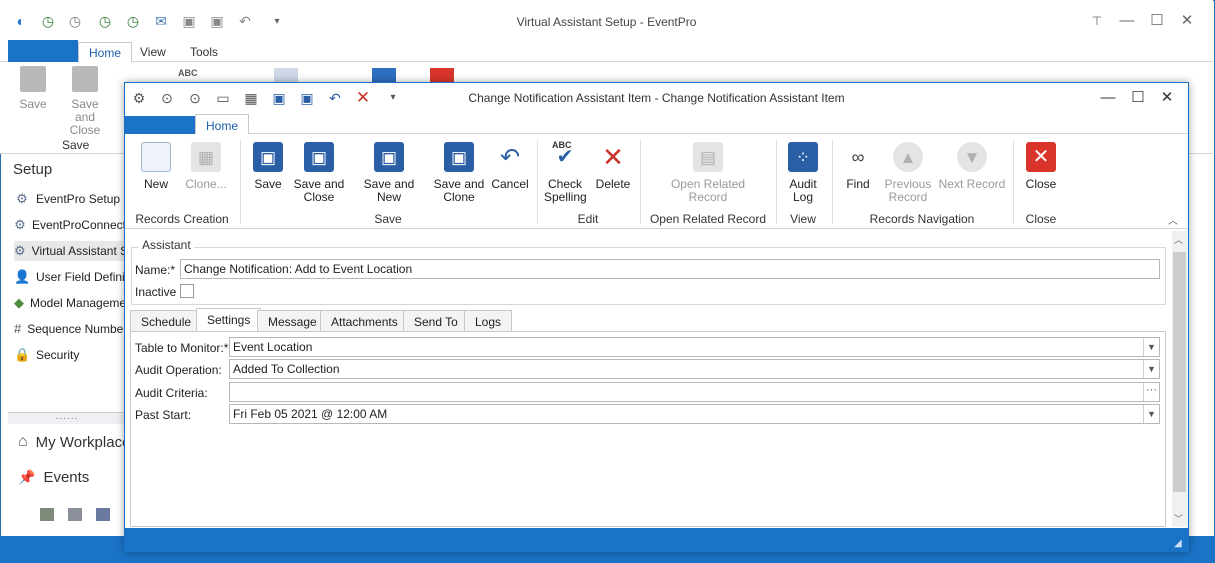 Image resolution: width=1215 pixels, height=563 pixels. Describe the element at coordinates (18, 328) in the screenshot. I see `hash-icon: #` at that location.